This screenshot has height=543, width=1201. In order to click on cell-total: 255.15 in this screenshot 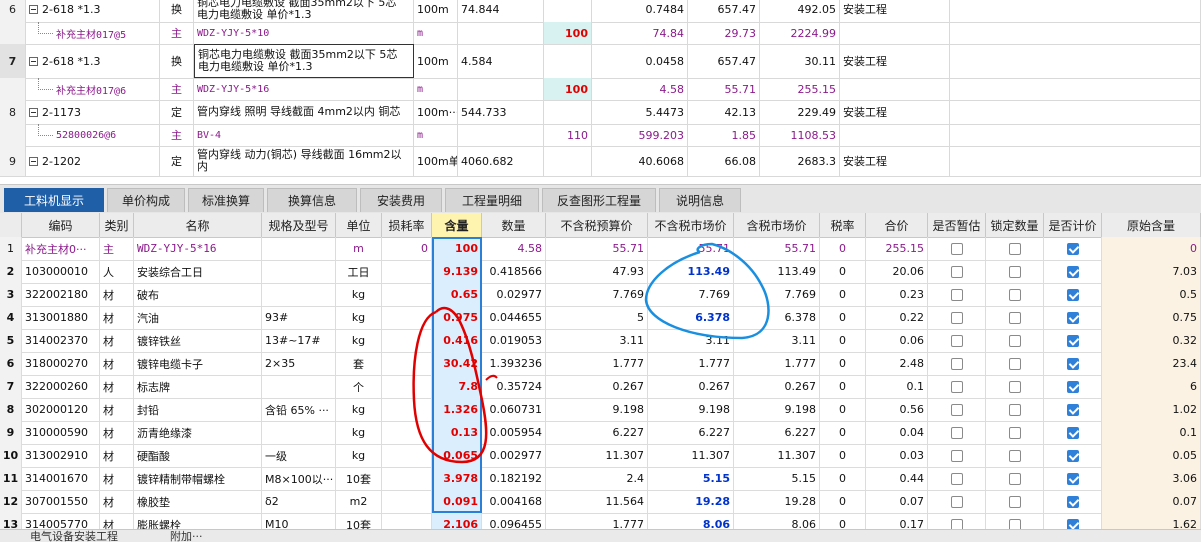, I will do `click(897, 248)`.